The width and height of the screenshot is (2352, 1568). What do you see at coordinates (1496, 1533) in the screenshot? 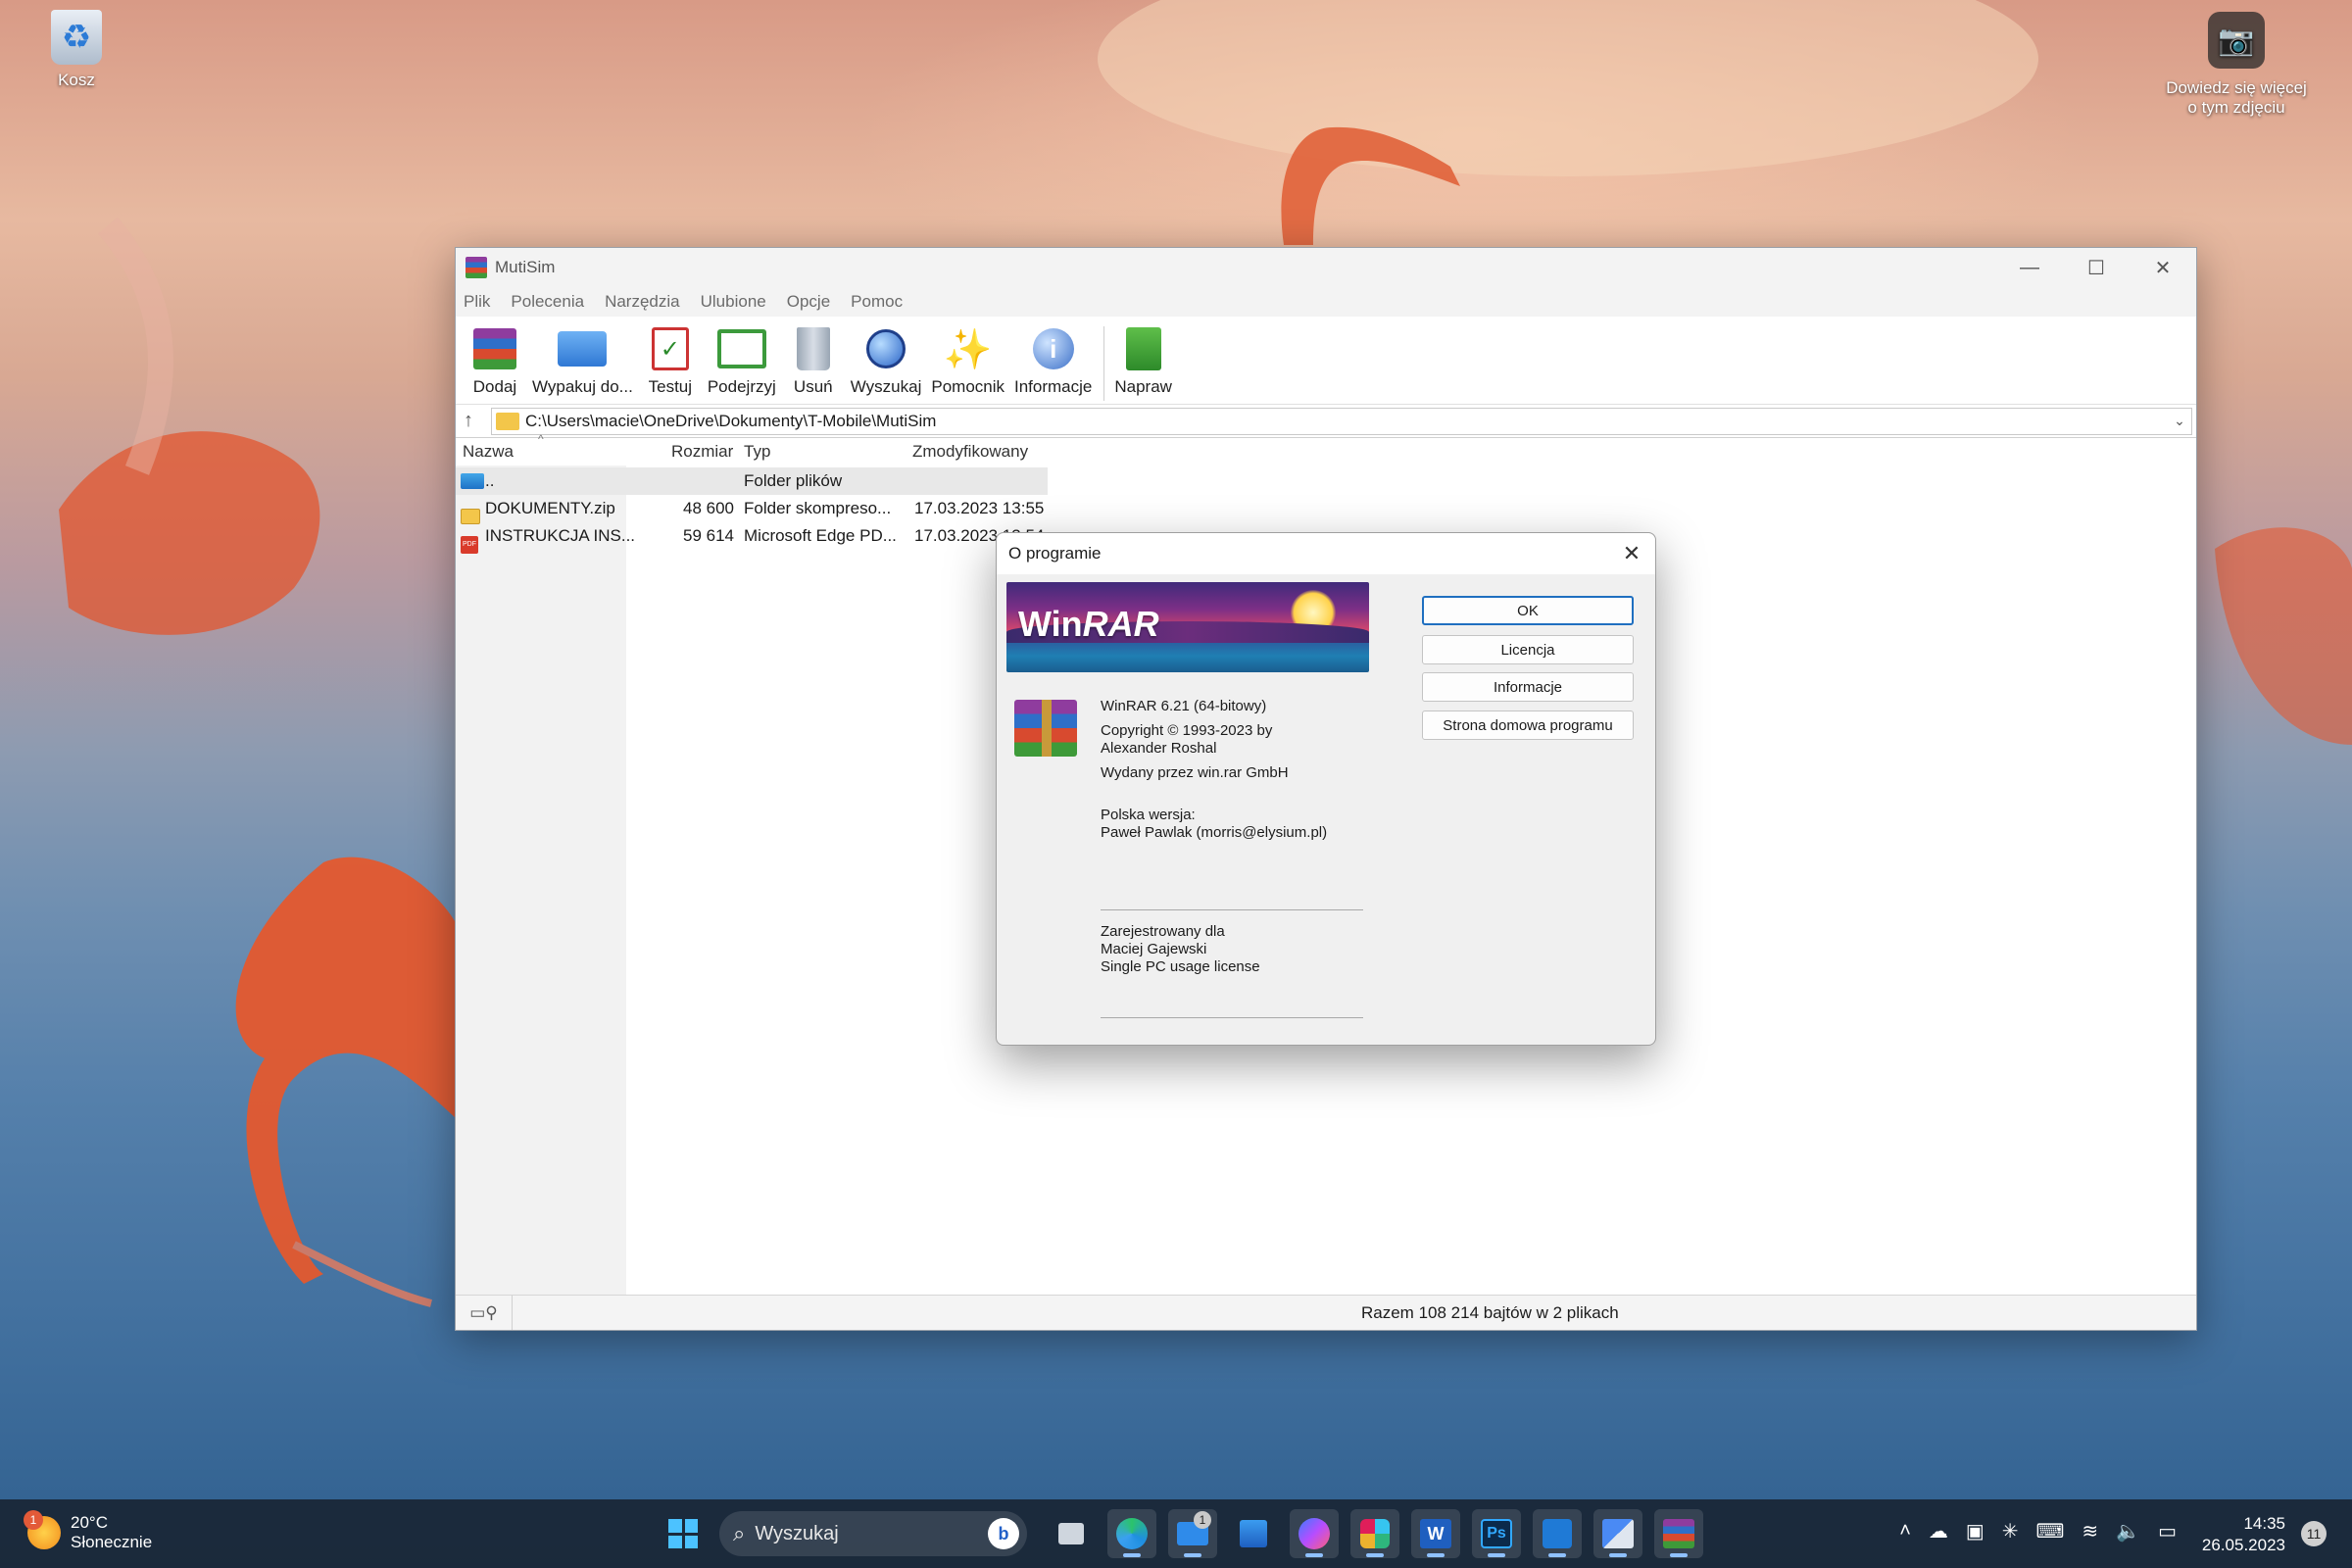
I see `photoshop-icon: Ps` at bounding box center [1496, 1533].